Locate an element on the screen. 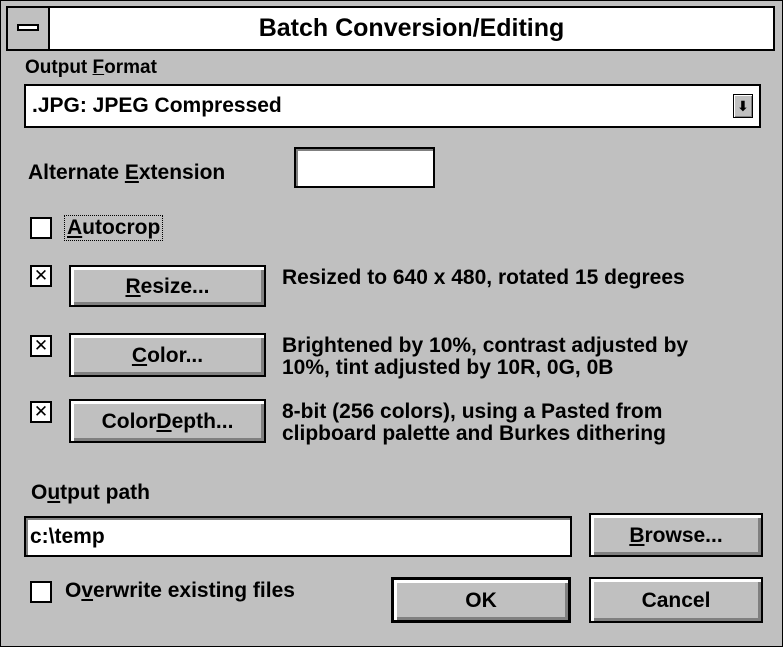  color-depth-description-line-1: 8-bit (256 colors), using a Pasted from is located at coordinates (472, 411).